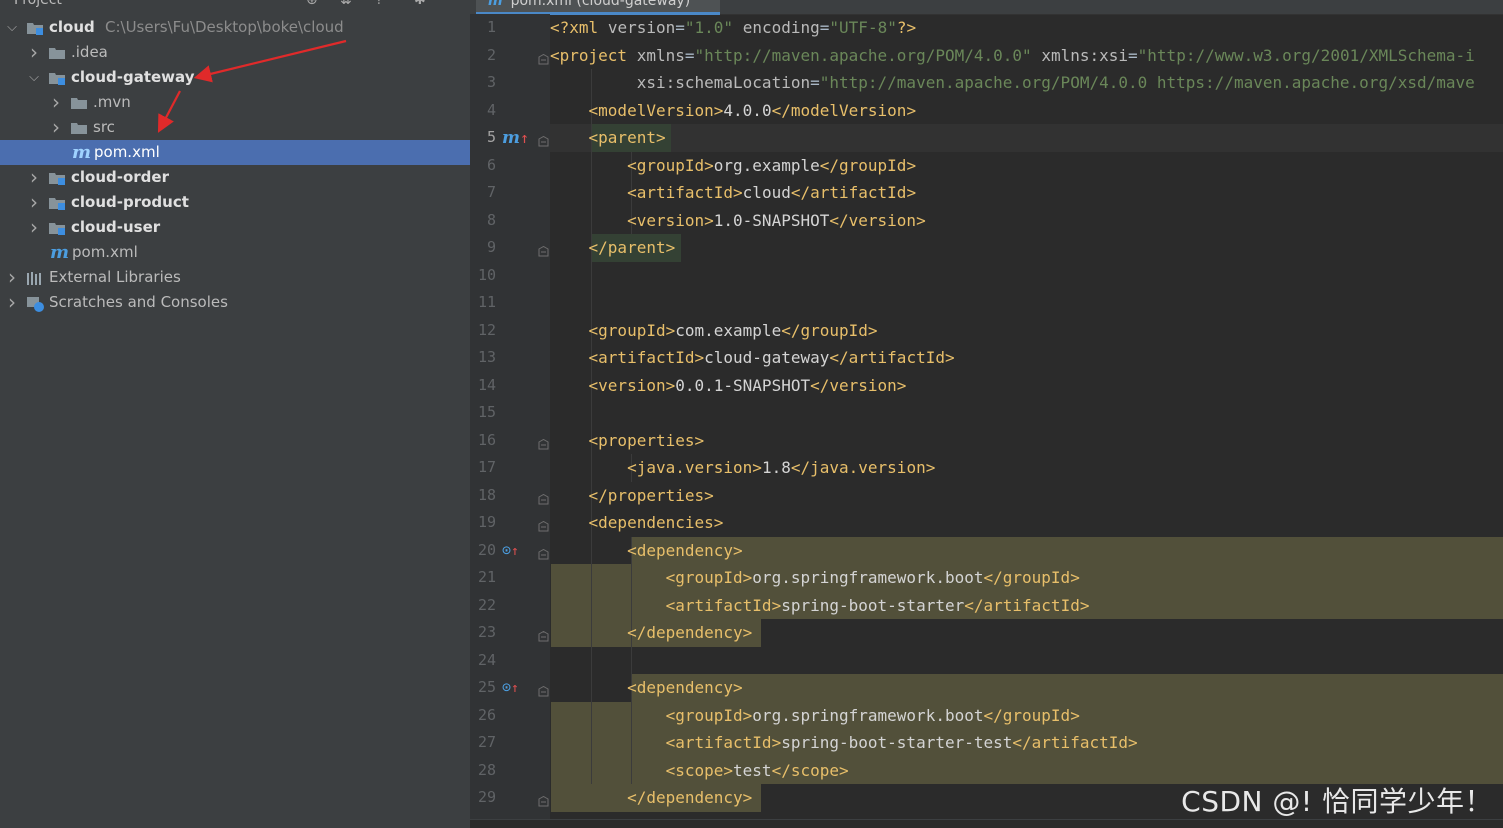 The image size is (1503, 828). I want to click on code-line: <version>0.0.1-SNAPSHOT</version>, so click(728, 386).